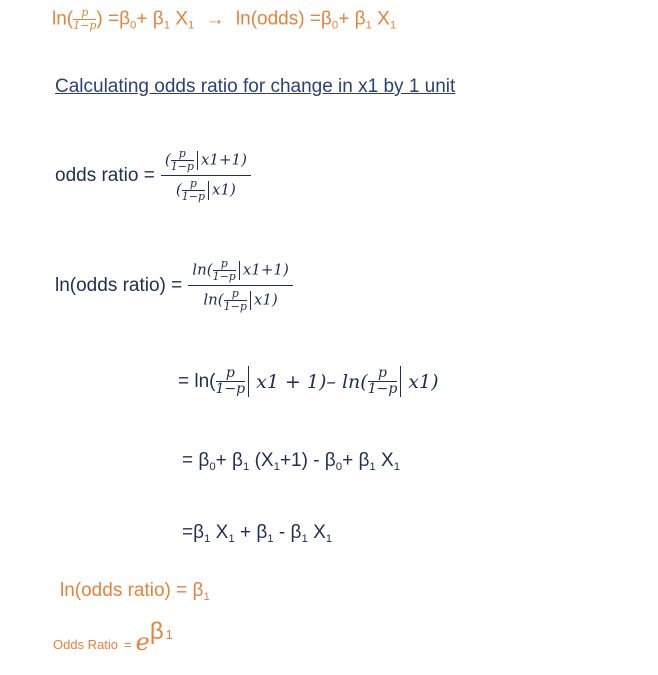  Describe the element at coordinates (135, 591) in the screenshot. I see `result-ln-odds-ratio: ln(odds ratio) = β1` at that location.